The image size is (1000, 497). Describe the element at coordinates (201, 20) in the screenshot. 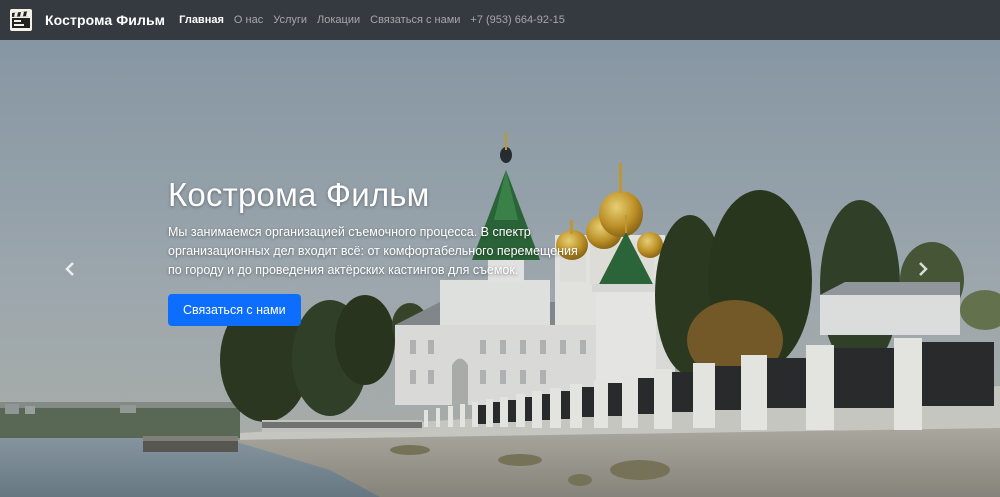

I see `nav-link-home: Главная` at that location.